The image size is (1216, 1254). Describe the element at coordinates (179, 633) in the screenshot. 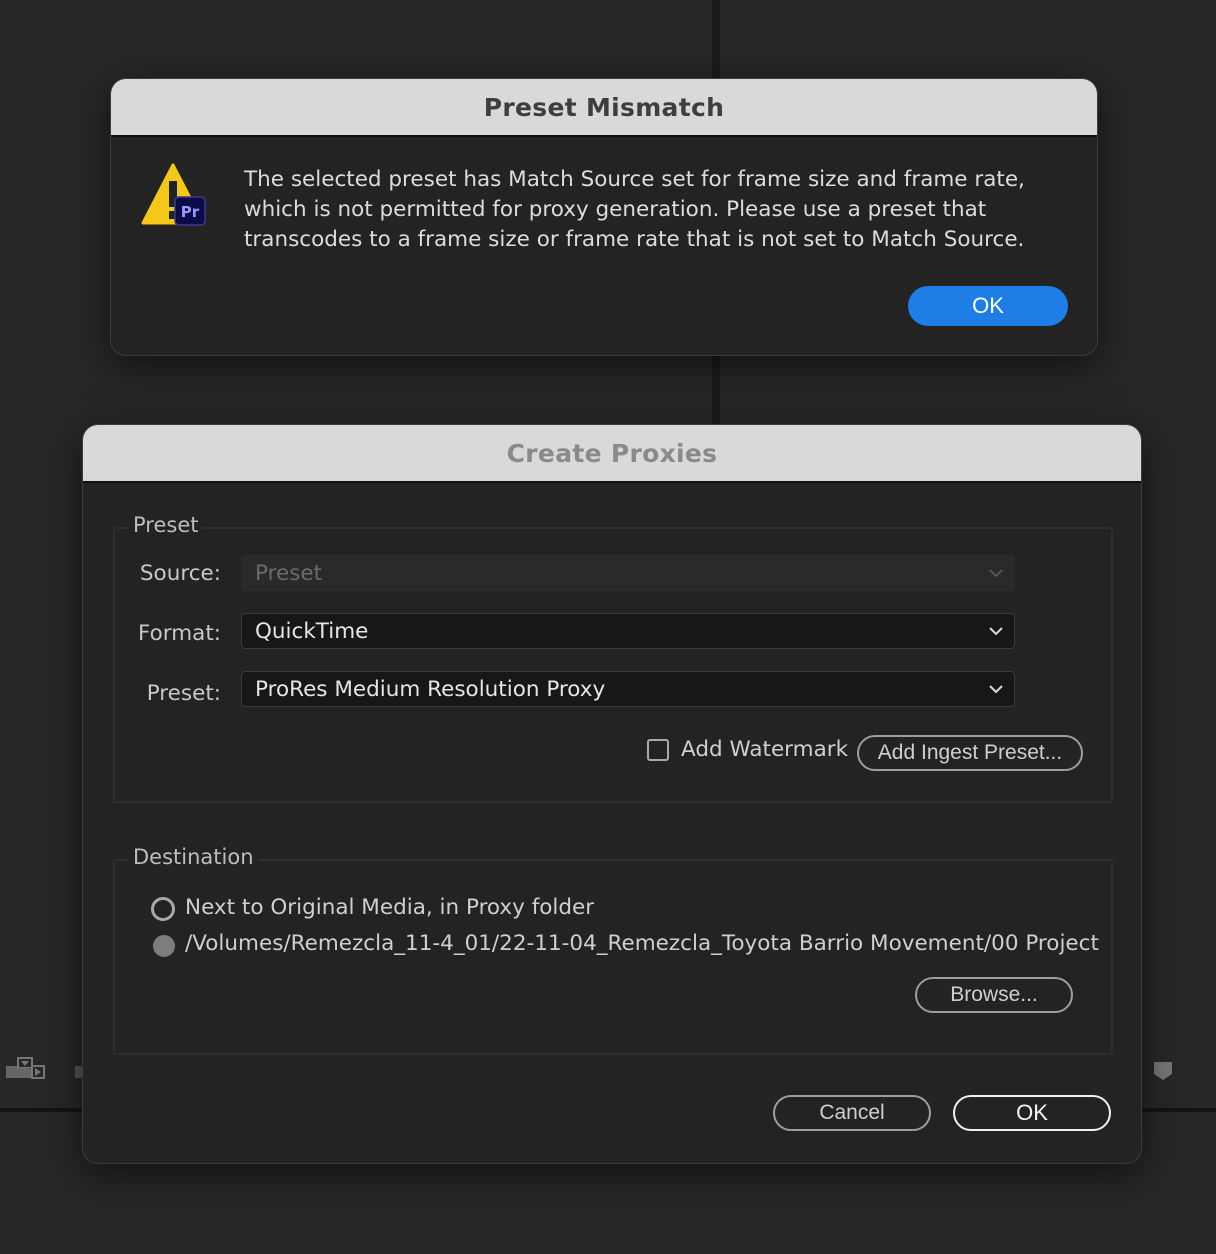

I see `format-label: Format:` at that location.